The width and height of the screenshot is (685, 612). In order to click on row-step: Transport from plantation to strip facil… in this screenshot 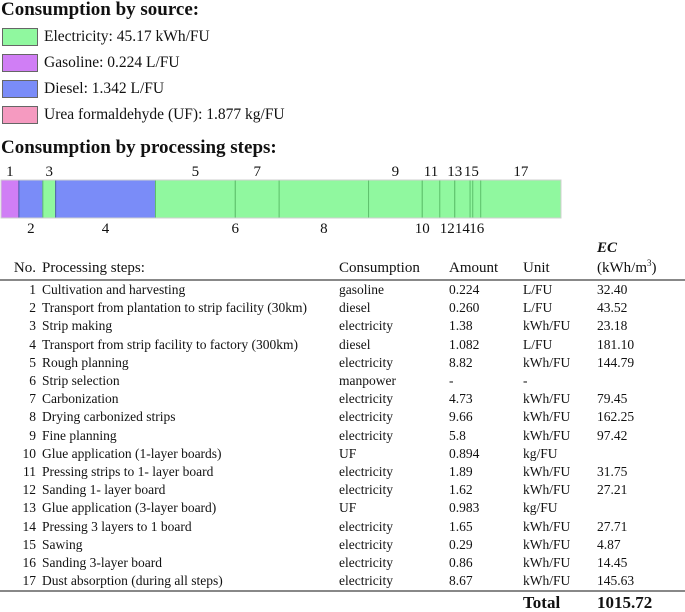, I will do `click(174, 308)`.